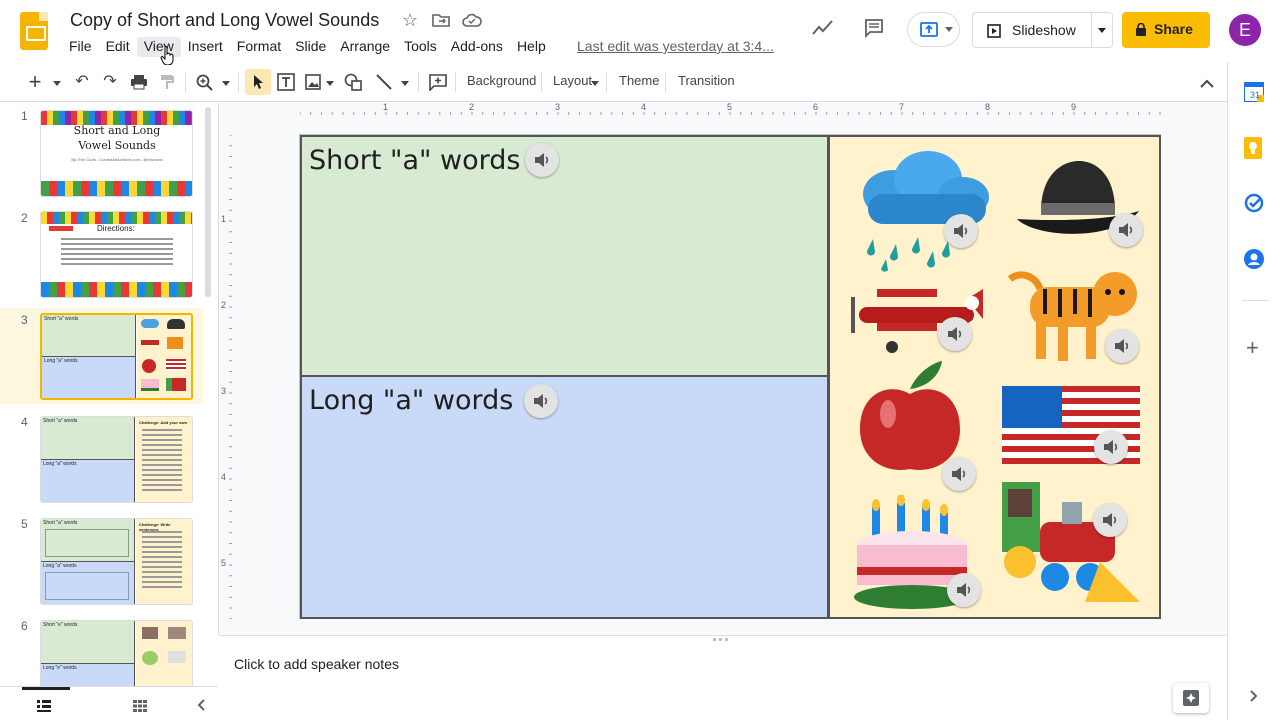 This screenshot has height=720, width=1280. I want to click on menu-help: Help, so click(531, 47).